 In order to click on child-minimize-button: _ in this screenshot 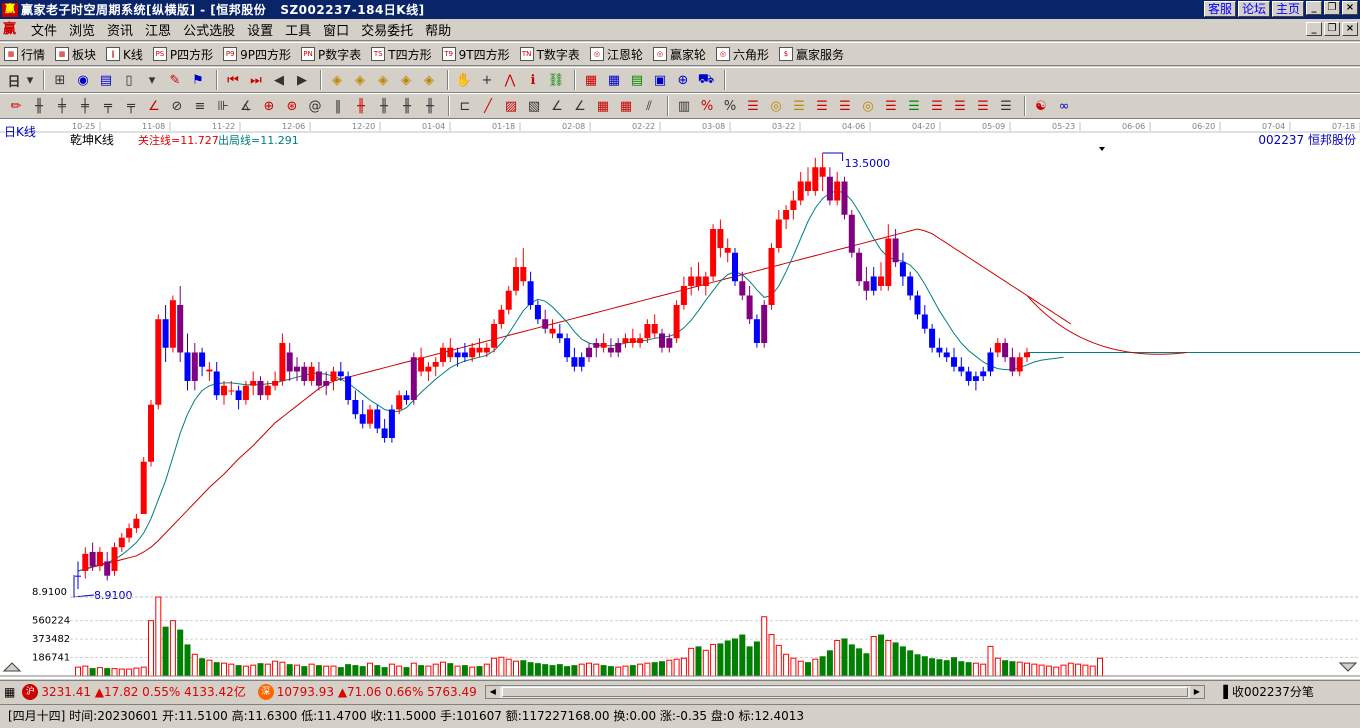, I will do `click(1314, 29)`.